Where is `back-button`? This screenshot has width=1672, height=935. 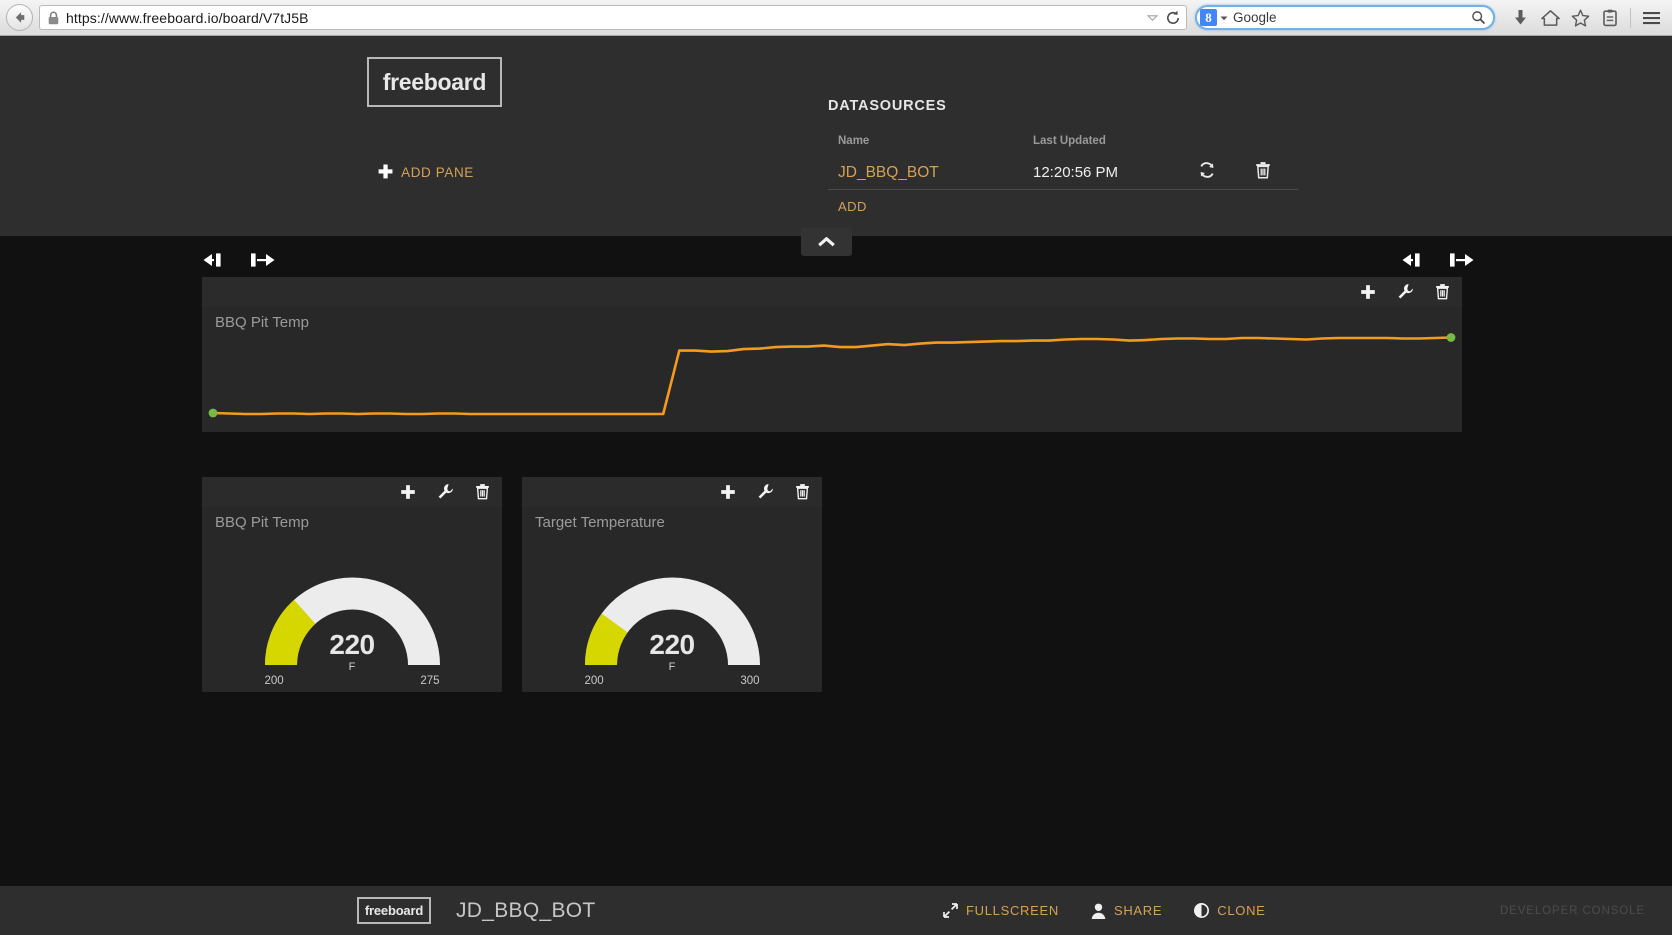 back-button is located at coordinates (19, 17).